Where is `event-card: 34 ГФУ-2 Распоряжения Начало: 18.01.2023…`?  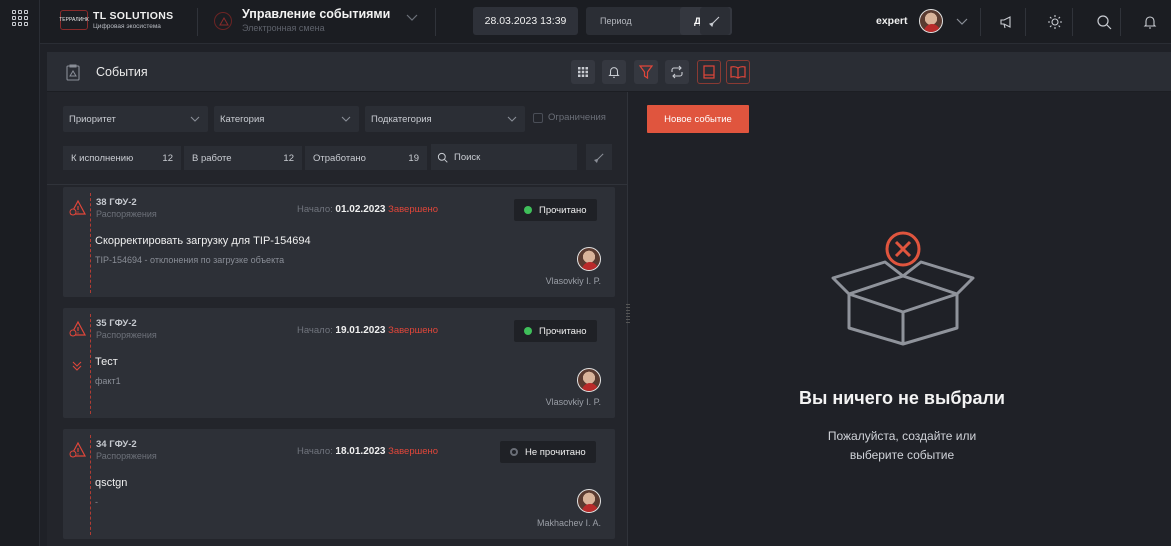
event-card: 34 ГФУ-2 Распоряжения Начало: 18.01.2023… is located at coordinates (339, 484).